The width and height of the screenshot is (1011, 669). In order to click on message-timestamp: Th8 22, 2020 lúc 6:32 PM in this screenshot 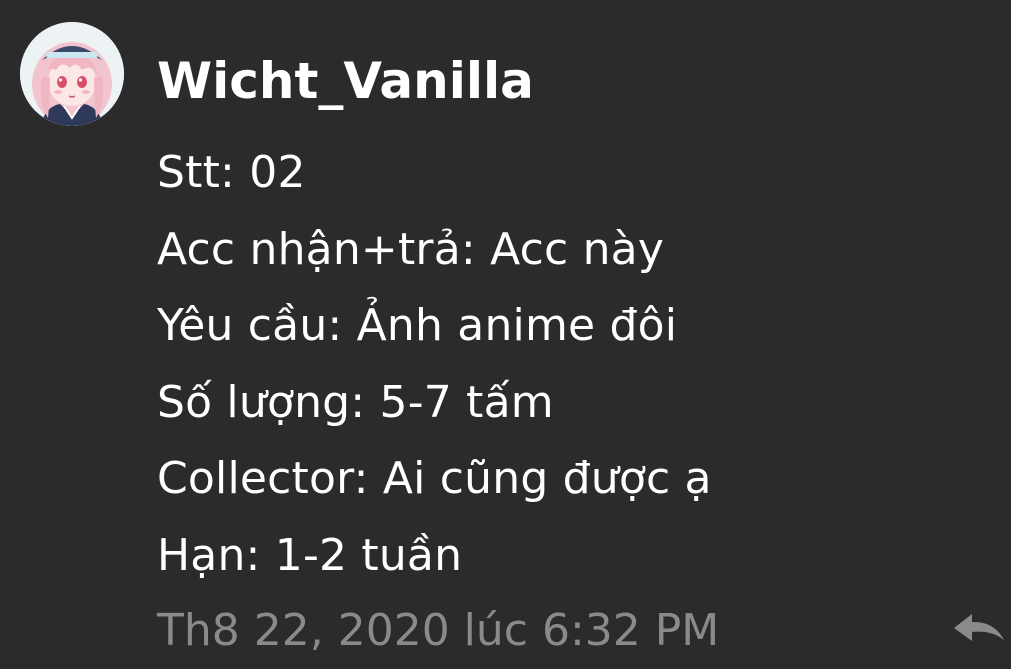, I will do `click(438, 630)`.